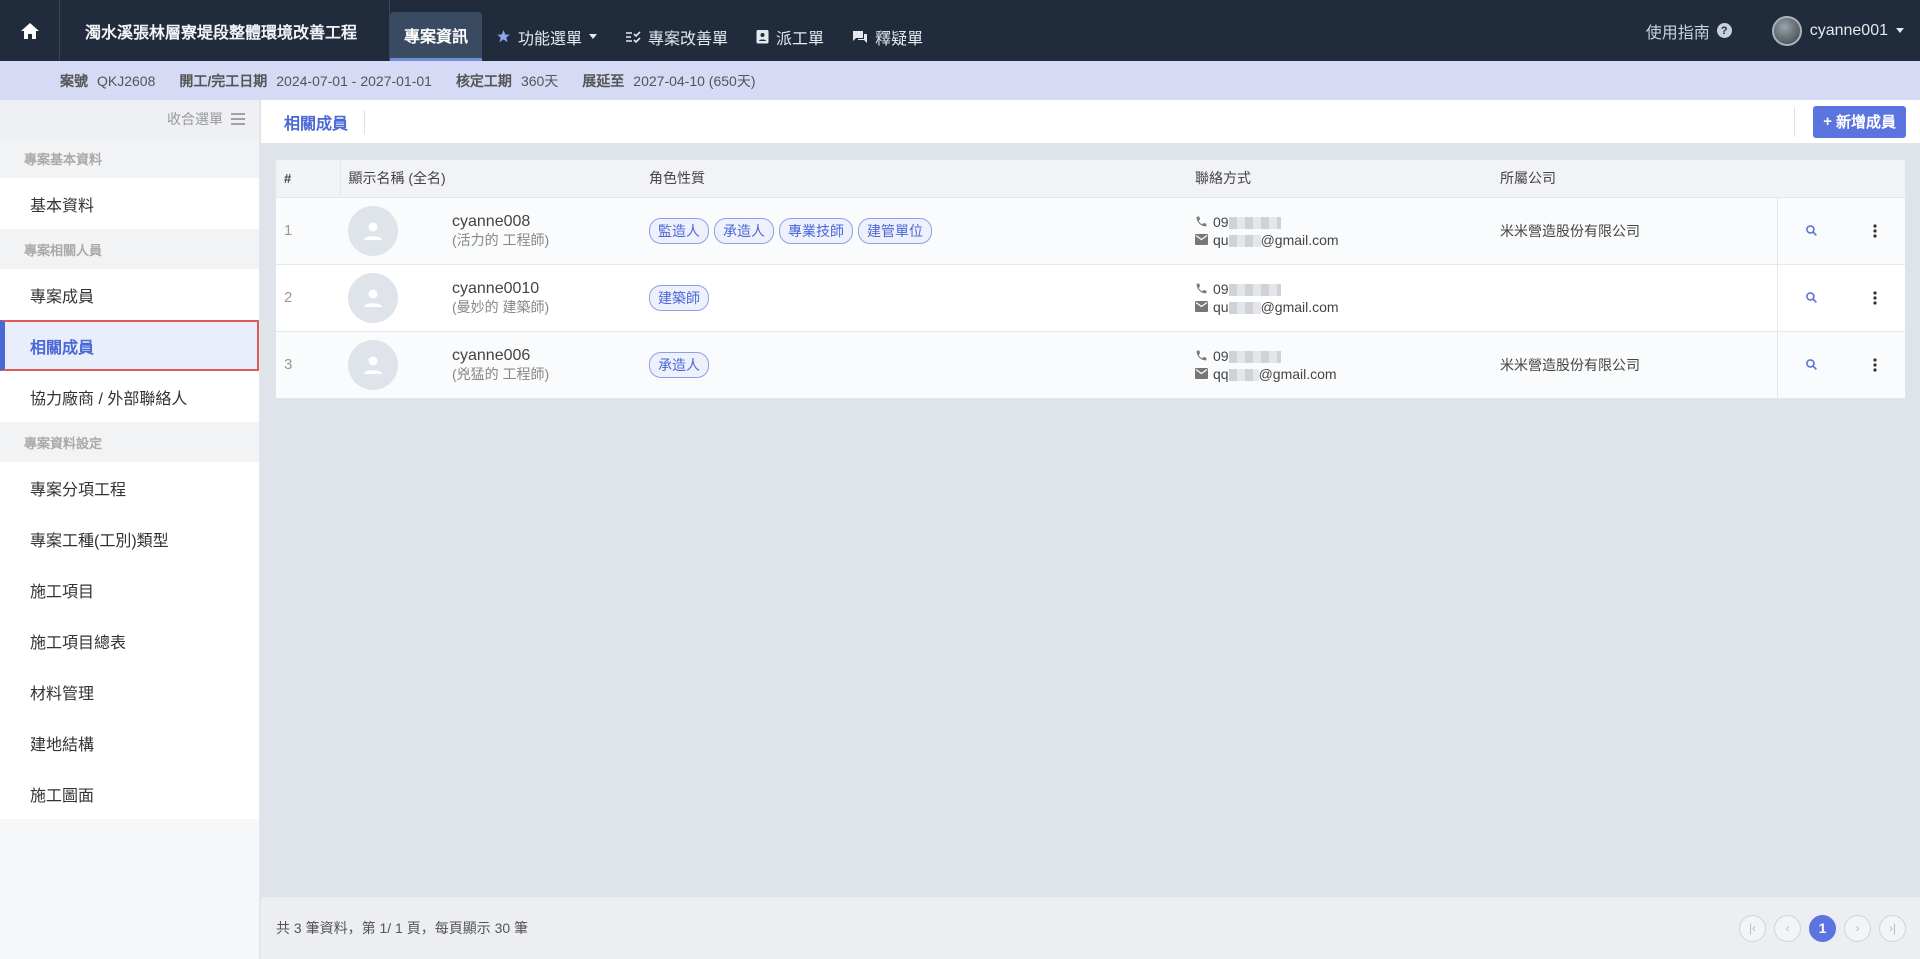 The image size is (1920, 959). I want to click on menu-icon, so click(238, 119).